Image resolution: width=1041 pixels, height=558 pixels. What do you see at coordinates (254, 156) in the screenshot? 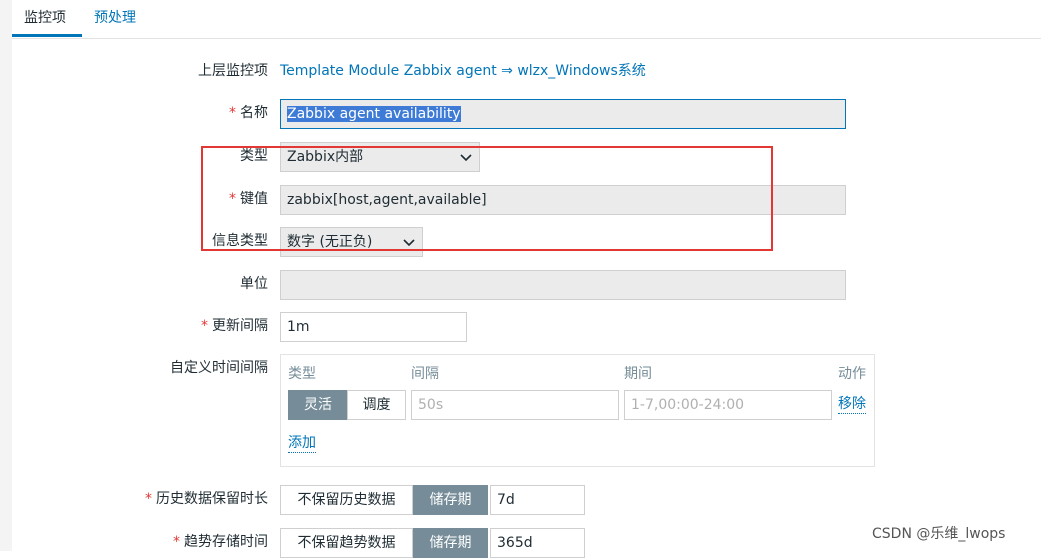
I see `type-label: 类型` at bounding box center [254, 156].